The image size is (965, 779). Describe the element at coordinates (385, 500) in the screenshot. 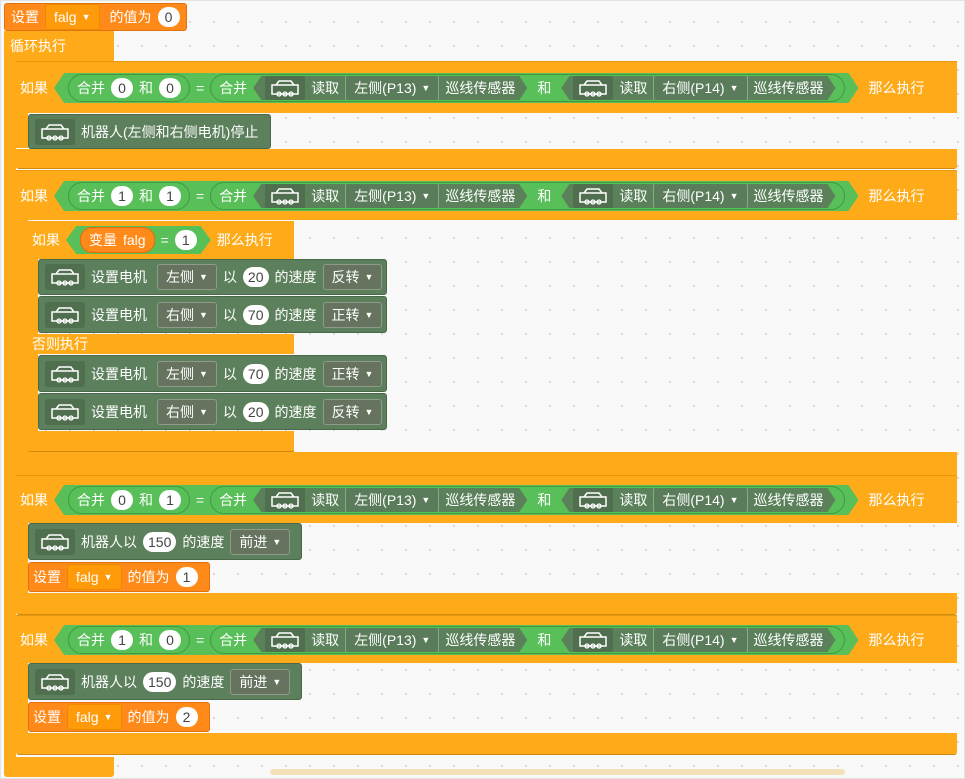

I see `sensor-left-value: 左侧(P13)` at that location.